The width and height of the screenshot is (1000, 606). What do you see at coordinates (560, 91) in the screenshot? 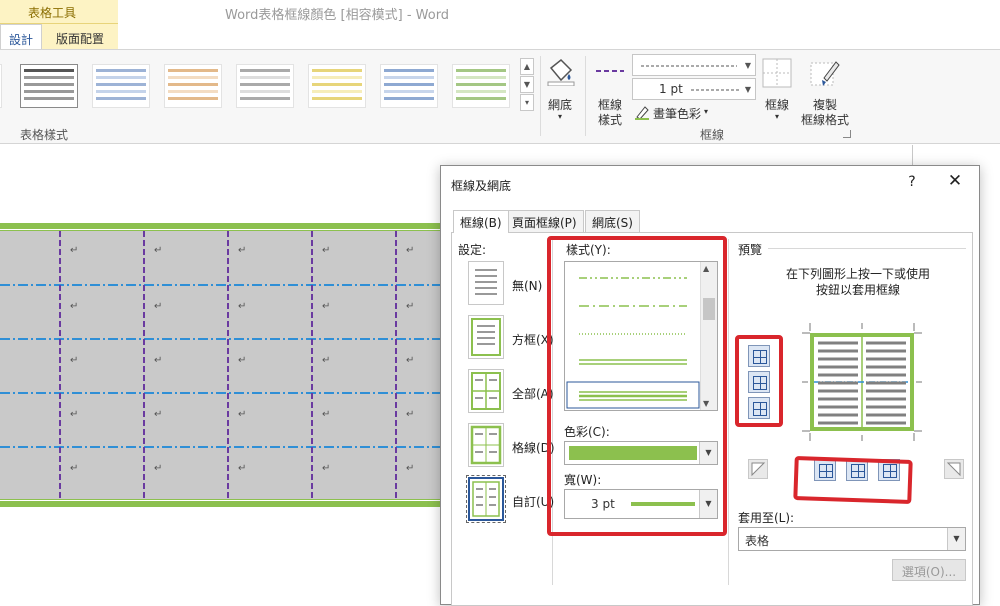
I see `shading-button: 網底 ▾` at bounding box center [560, 91].